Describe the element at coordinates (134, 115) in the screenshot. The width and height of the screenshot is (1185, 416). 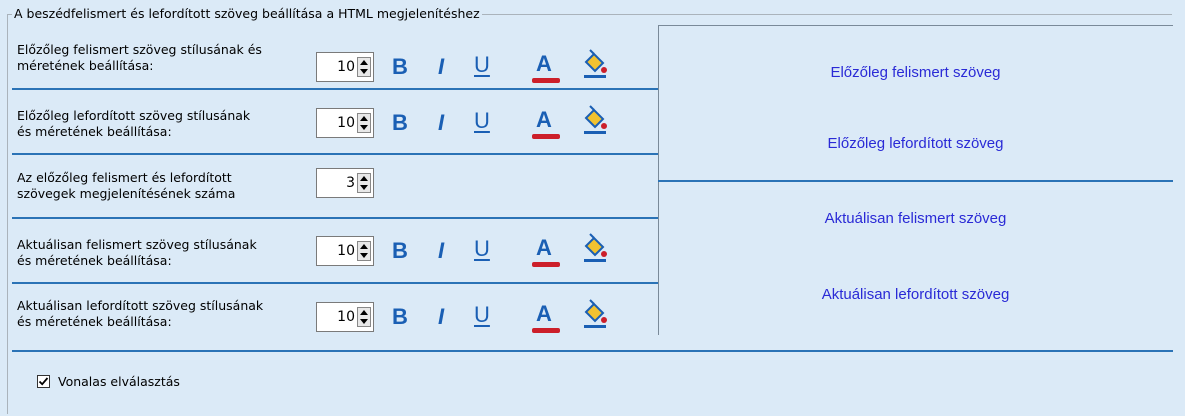
I see `row-label-line1: Előzőleg lefordított szöveg stílusának` at that location.